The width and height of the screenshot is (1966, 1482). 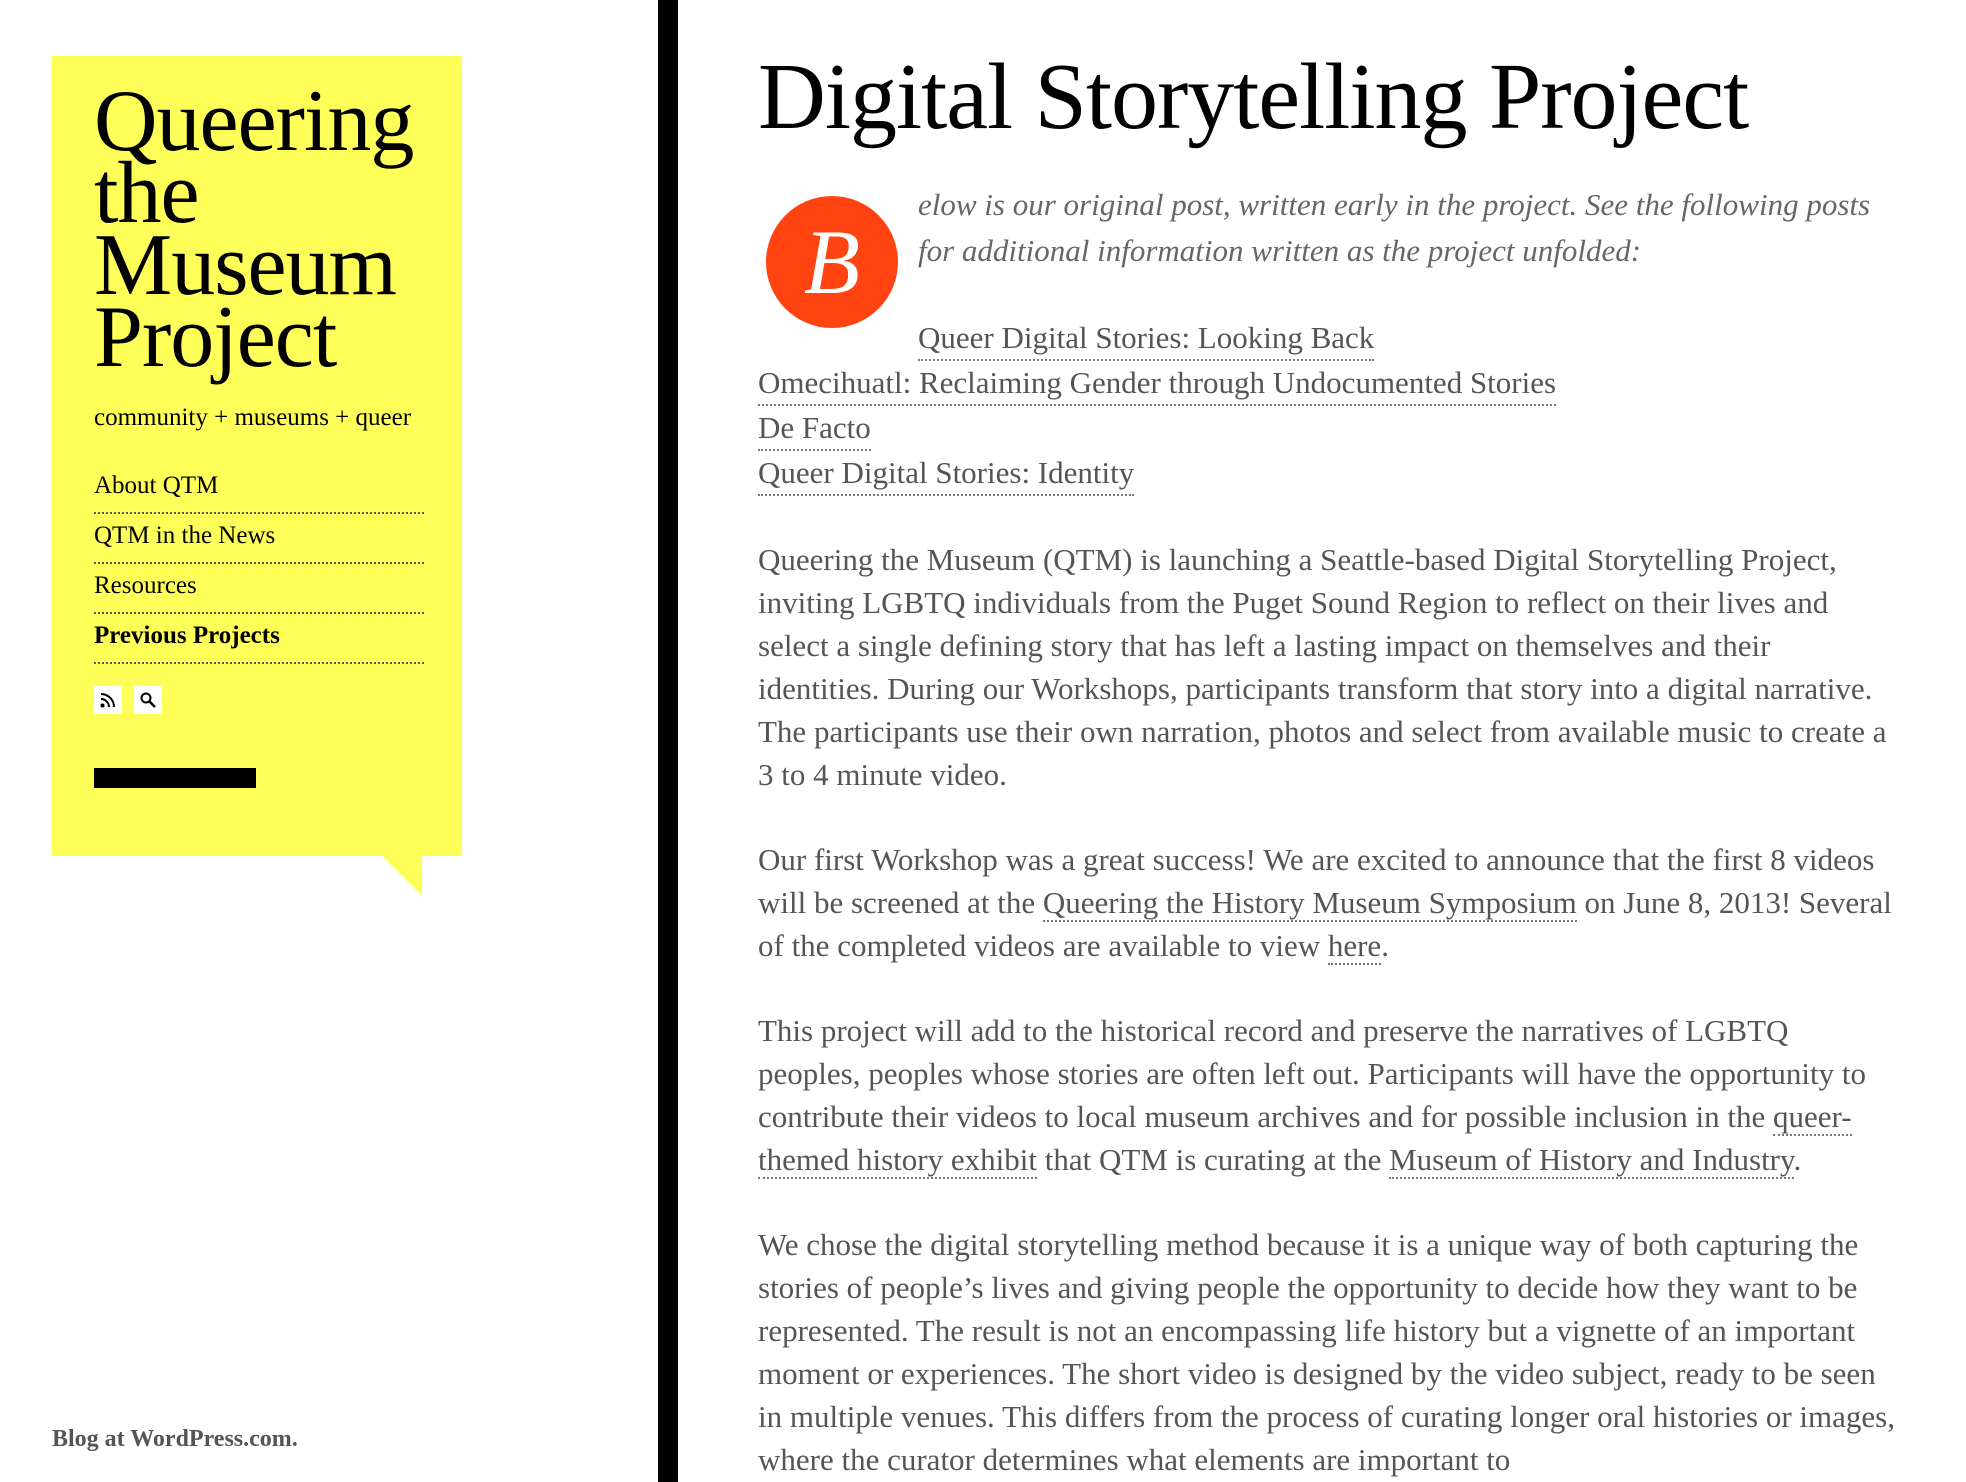 What do you see at coordinates (259, 636) in the screenshot?
I see `nav-item-label: Previous Projects` at bounding box center [259, 636].